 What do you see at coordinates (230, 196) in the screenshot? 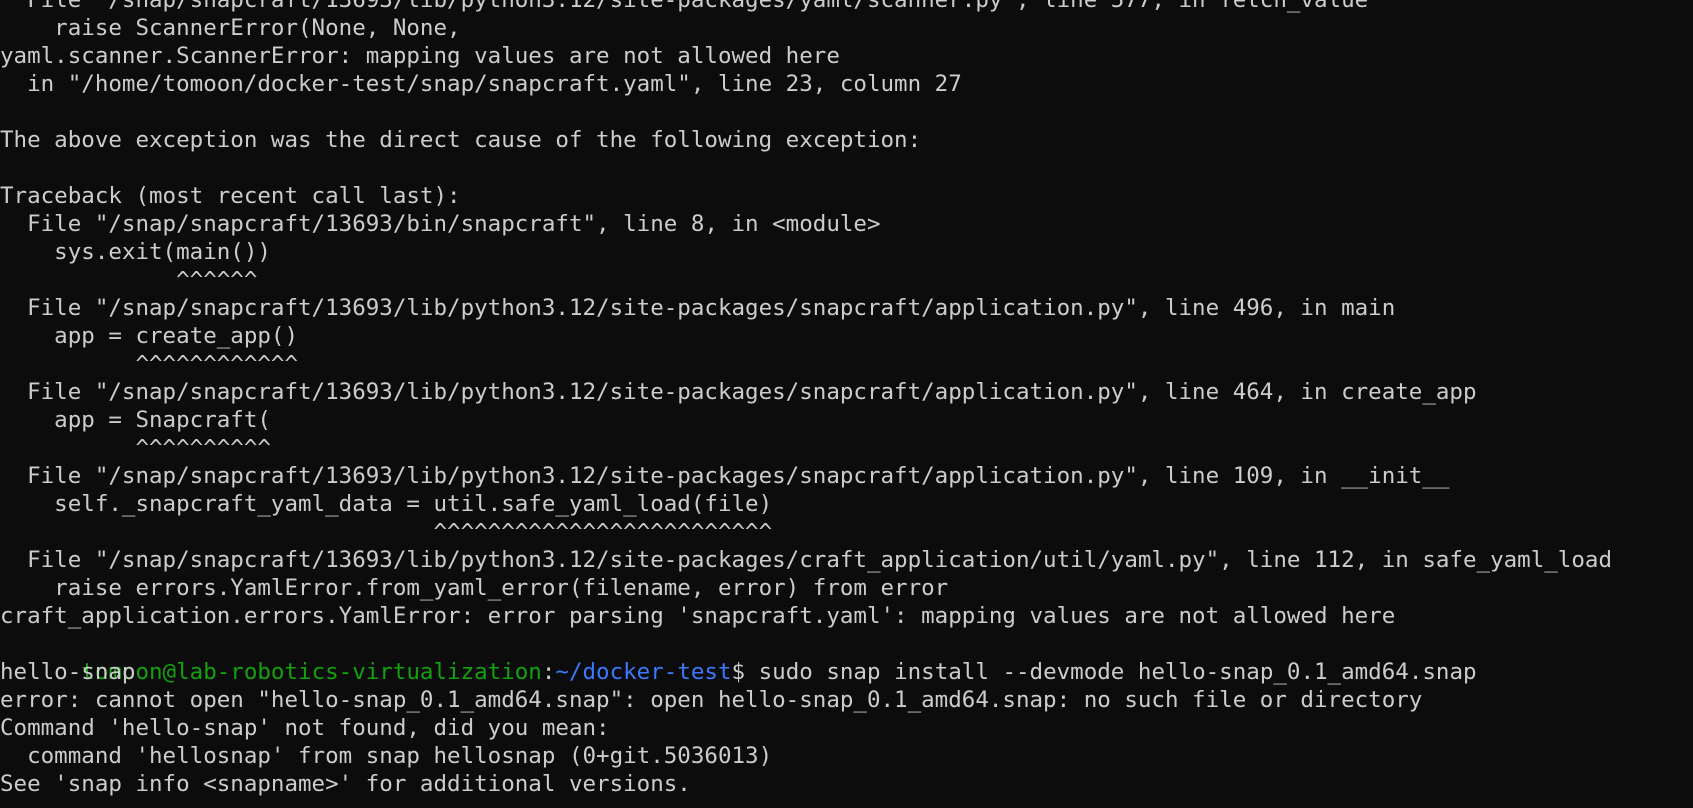
I see `output-line: Traceback (most recent call last):` at bounding box center [230, 196].